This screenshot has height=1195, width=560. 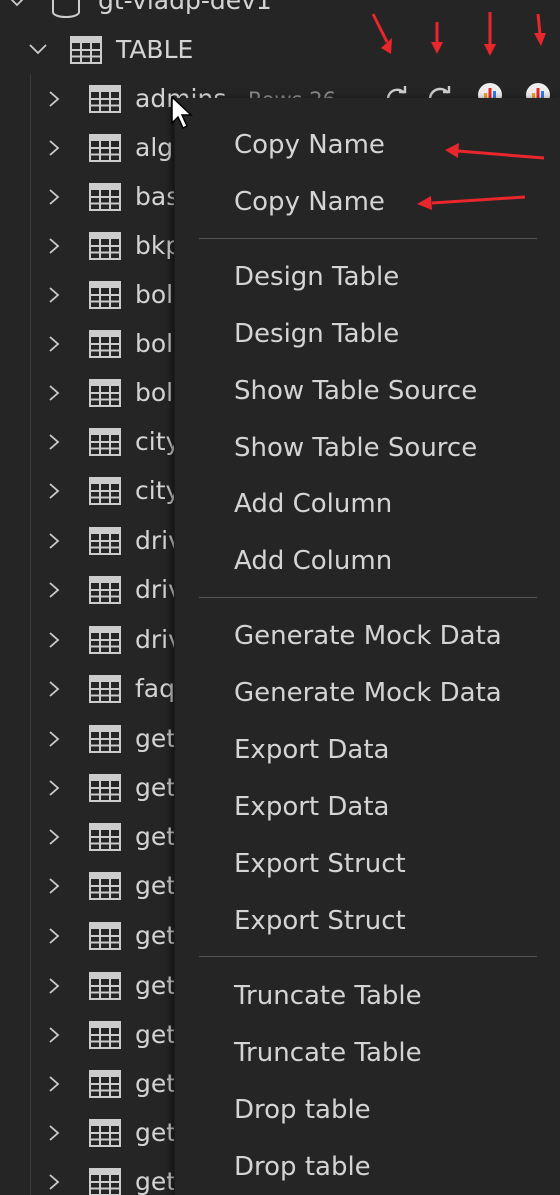 I want to click on table-name: faq, so click(x=155, y=688).